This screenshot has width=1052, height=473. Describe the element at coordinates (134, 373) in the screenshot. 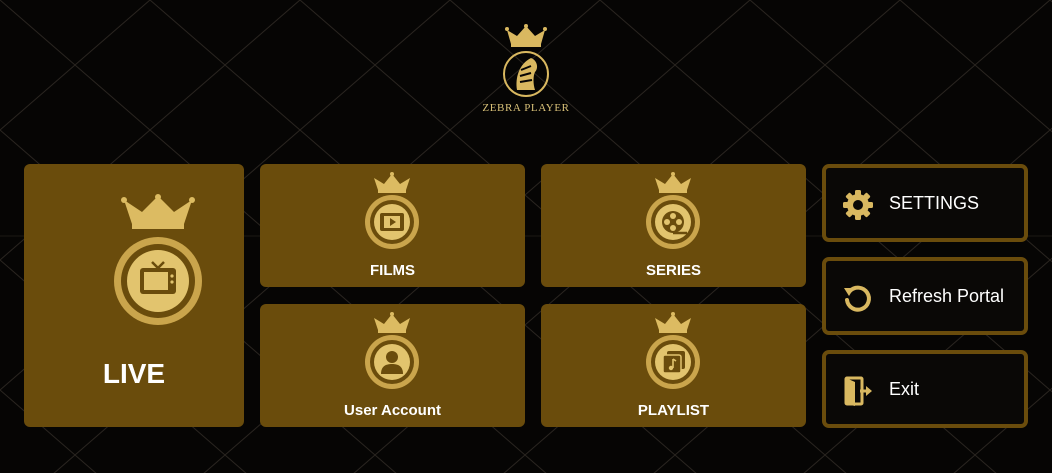

I see `live-label: LIVE` at that location.